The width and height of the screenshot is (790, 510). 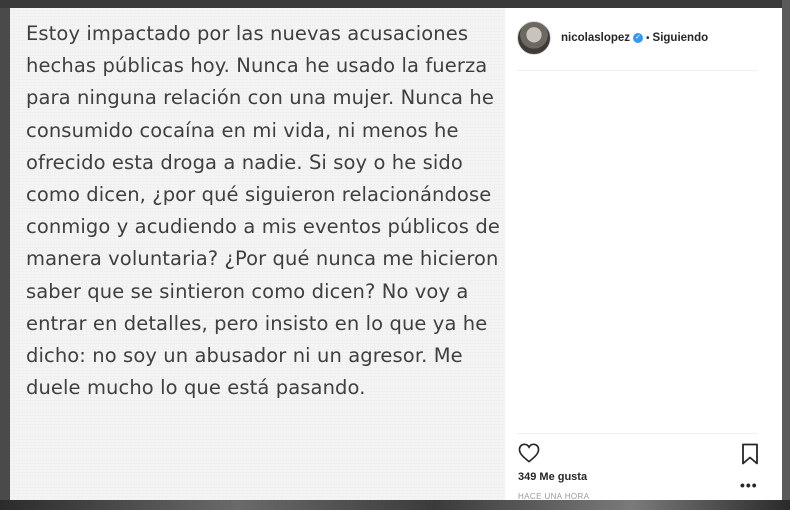 What do you see at coordinates (529, 453) in the screenshot?
I see `heart-icon` at bounding box center [529, 453].